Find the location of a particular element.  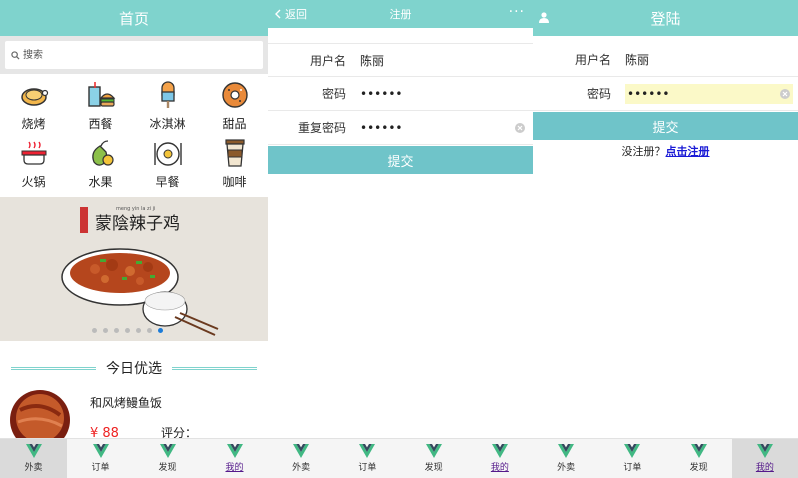

page-title: 首页 is located at coordinates (133, 18).